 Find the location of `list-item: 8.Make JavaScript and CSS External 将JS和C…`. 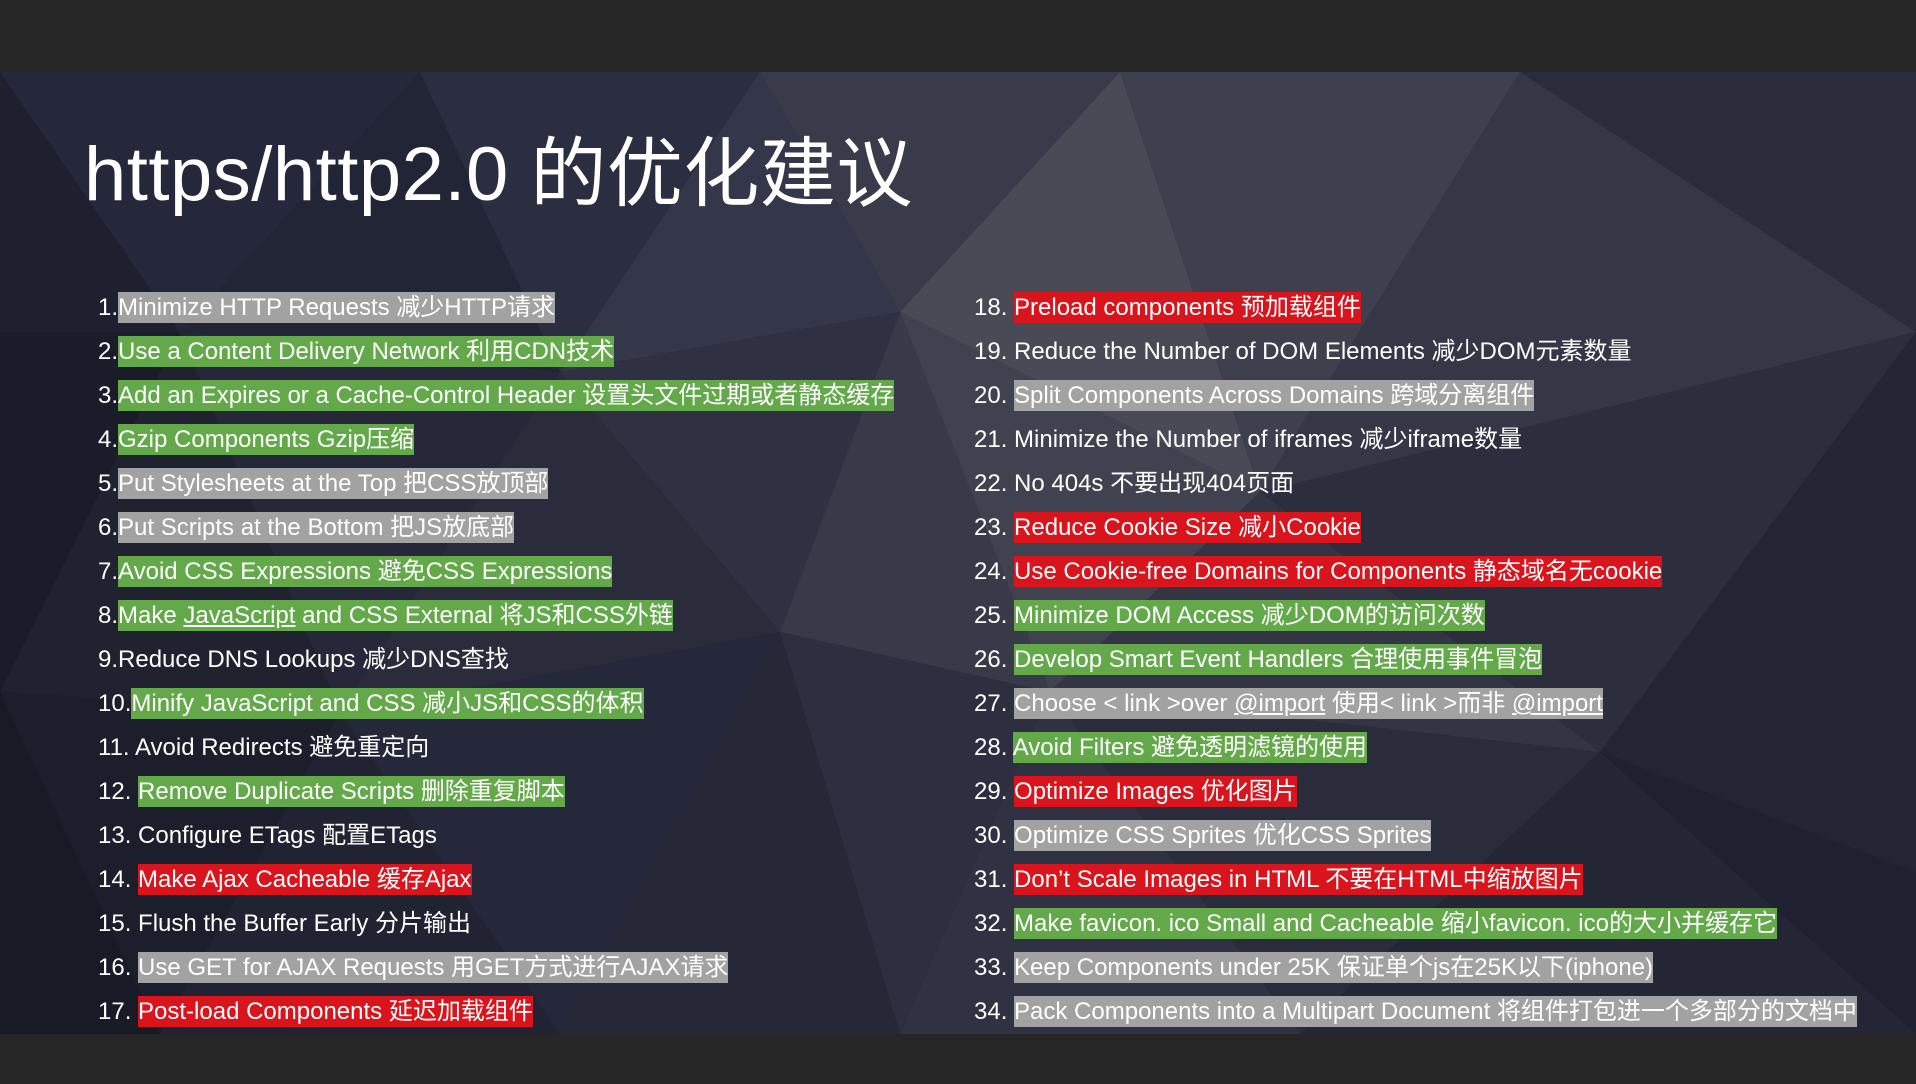

list-item: 8.Make JavaScript and CSS External 将JS和C… is located at coordinates (496, 616).